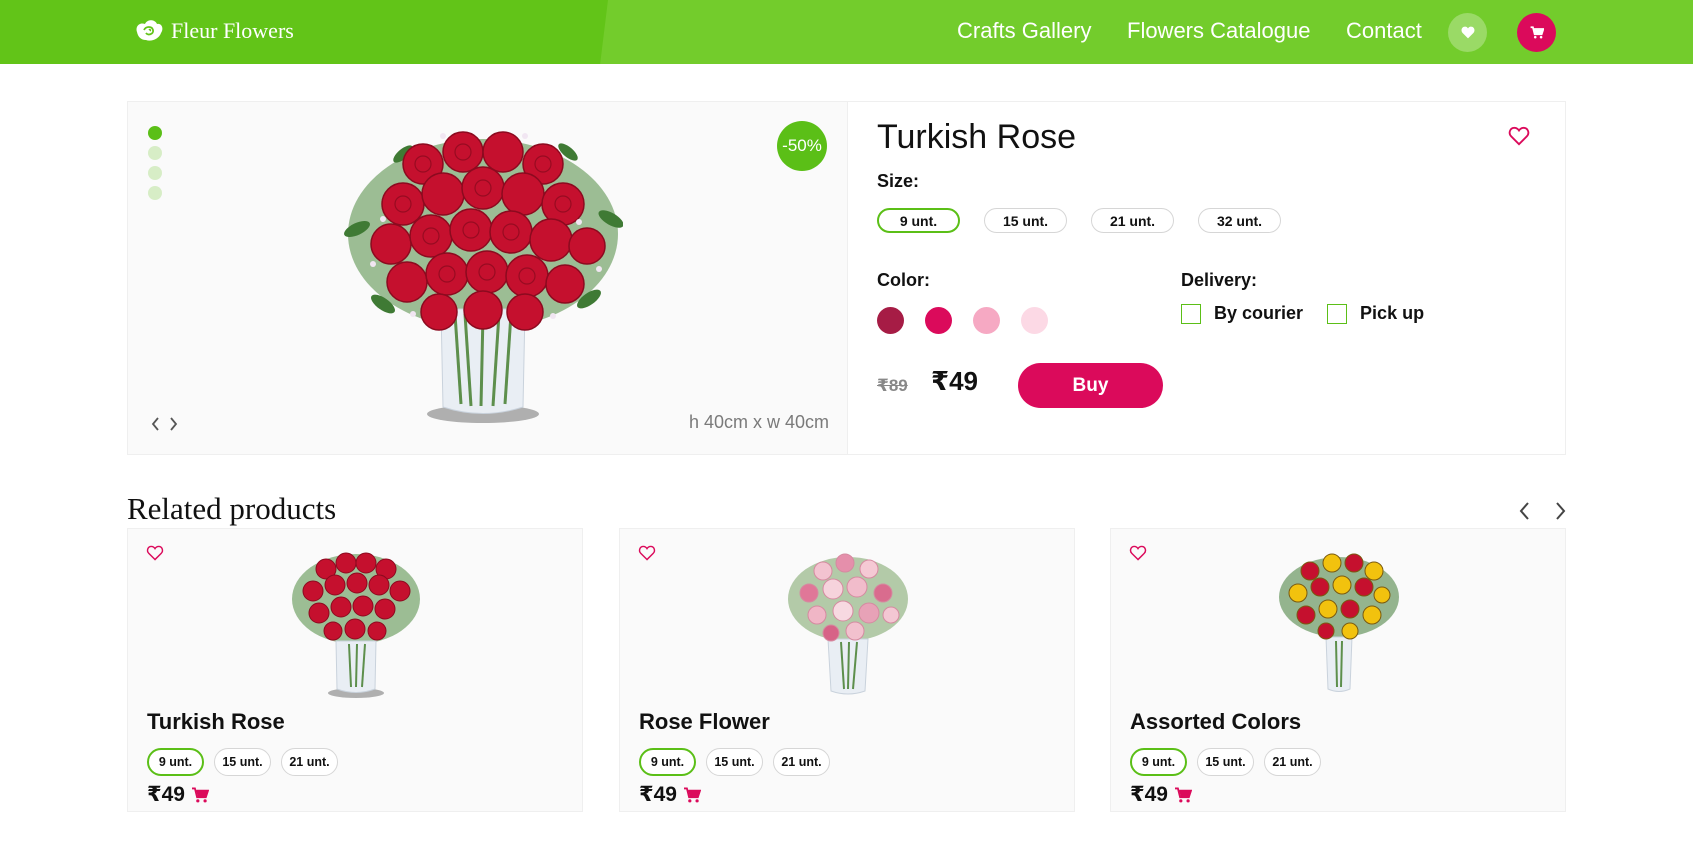 The image size is (1693, 862). I want to click on related-product-card: Rose Flower 9 unt. 15 unt. 21 unt. ₹49, so click(847, 670).